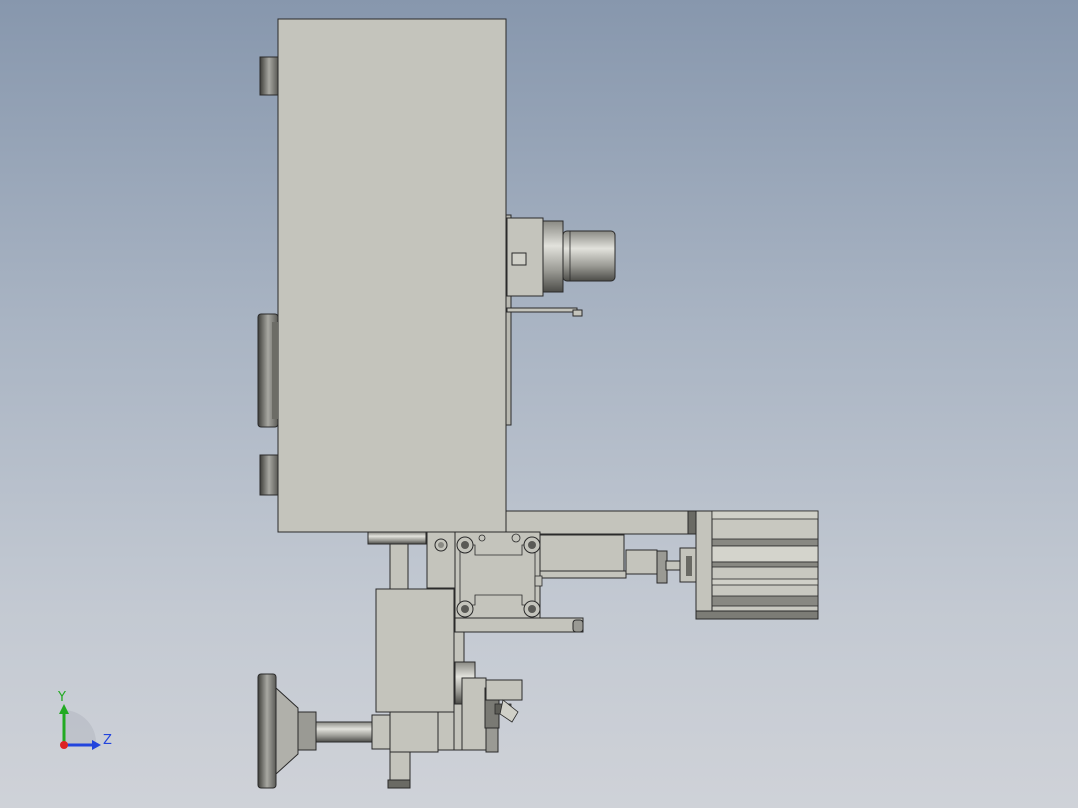 This screenshot has height=808, width=1078. What do you see at coordinates (107, 740) in the screenshot?
I see `z-axis-label: Z` at bounding box center [107, 740].